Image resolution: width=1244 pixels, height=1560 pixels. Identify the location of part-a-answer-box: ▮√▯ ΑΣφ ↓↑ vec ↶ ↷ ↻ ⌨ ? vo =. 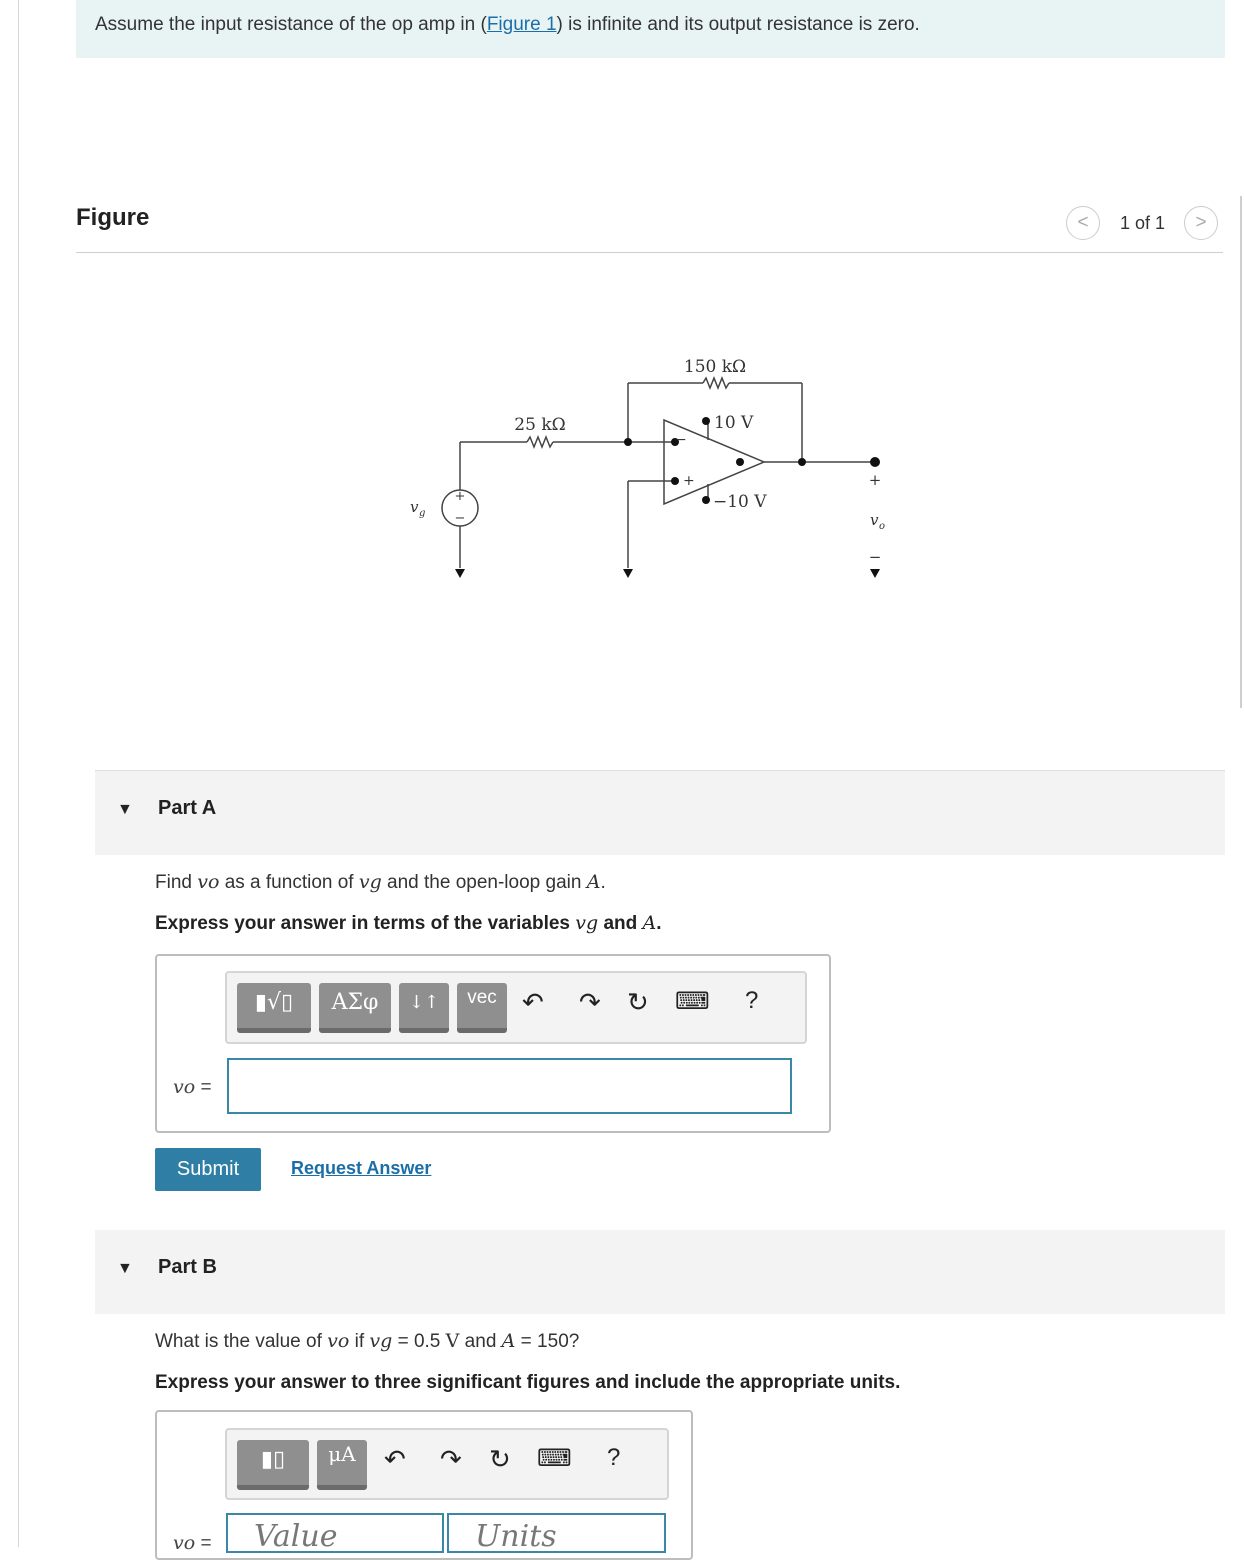
(493, 1043).